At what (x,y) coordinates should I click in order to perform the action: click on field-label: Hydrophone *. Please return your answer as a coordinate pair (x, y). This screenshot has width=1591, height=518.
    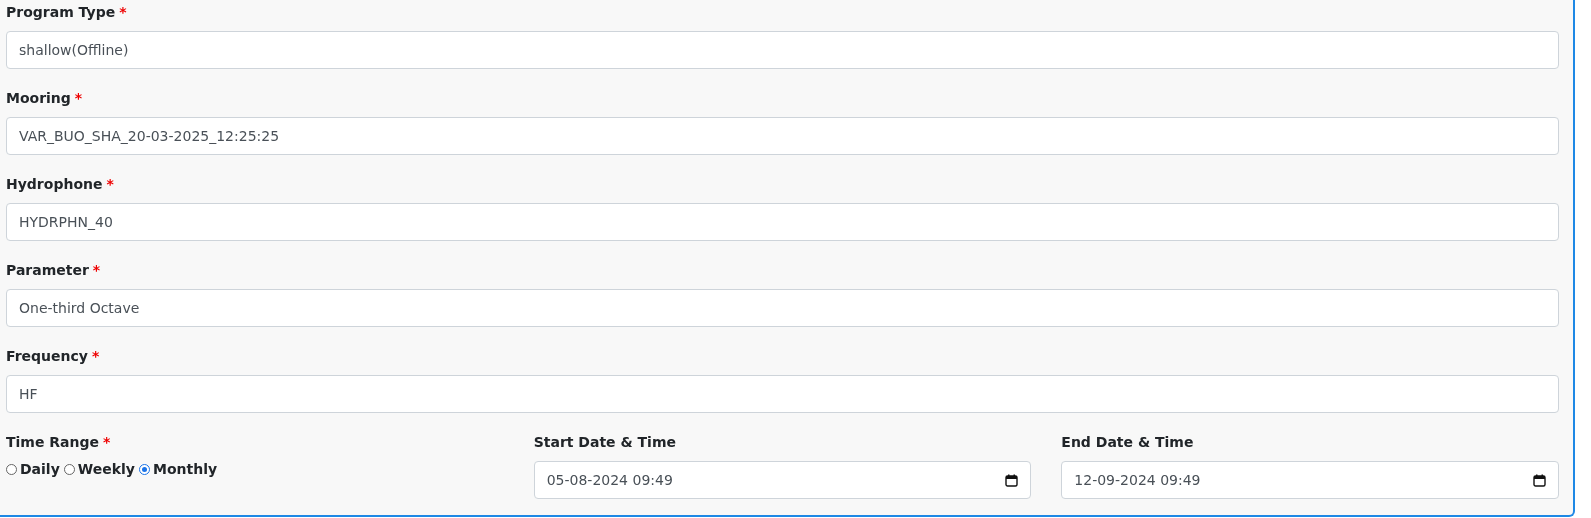
    Looking at the image, I should click on (60, 184).